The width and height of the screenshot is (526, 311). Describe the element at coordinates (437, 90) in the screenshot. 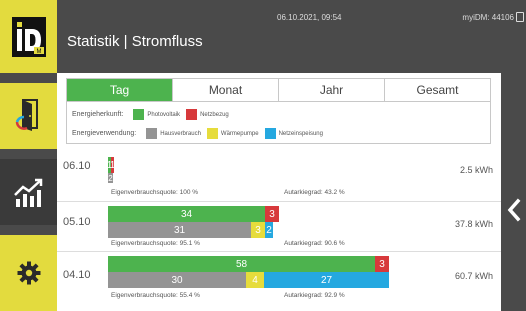

I see `tab-total: Gesamt` at that location.